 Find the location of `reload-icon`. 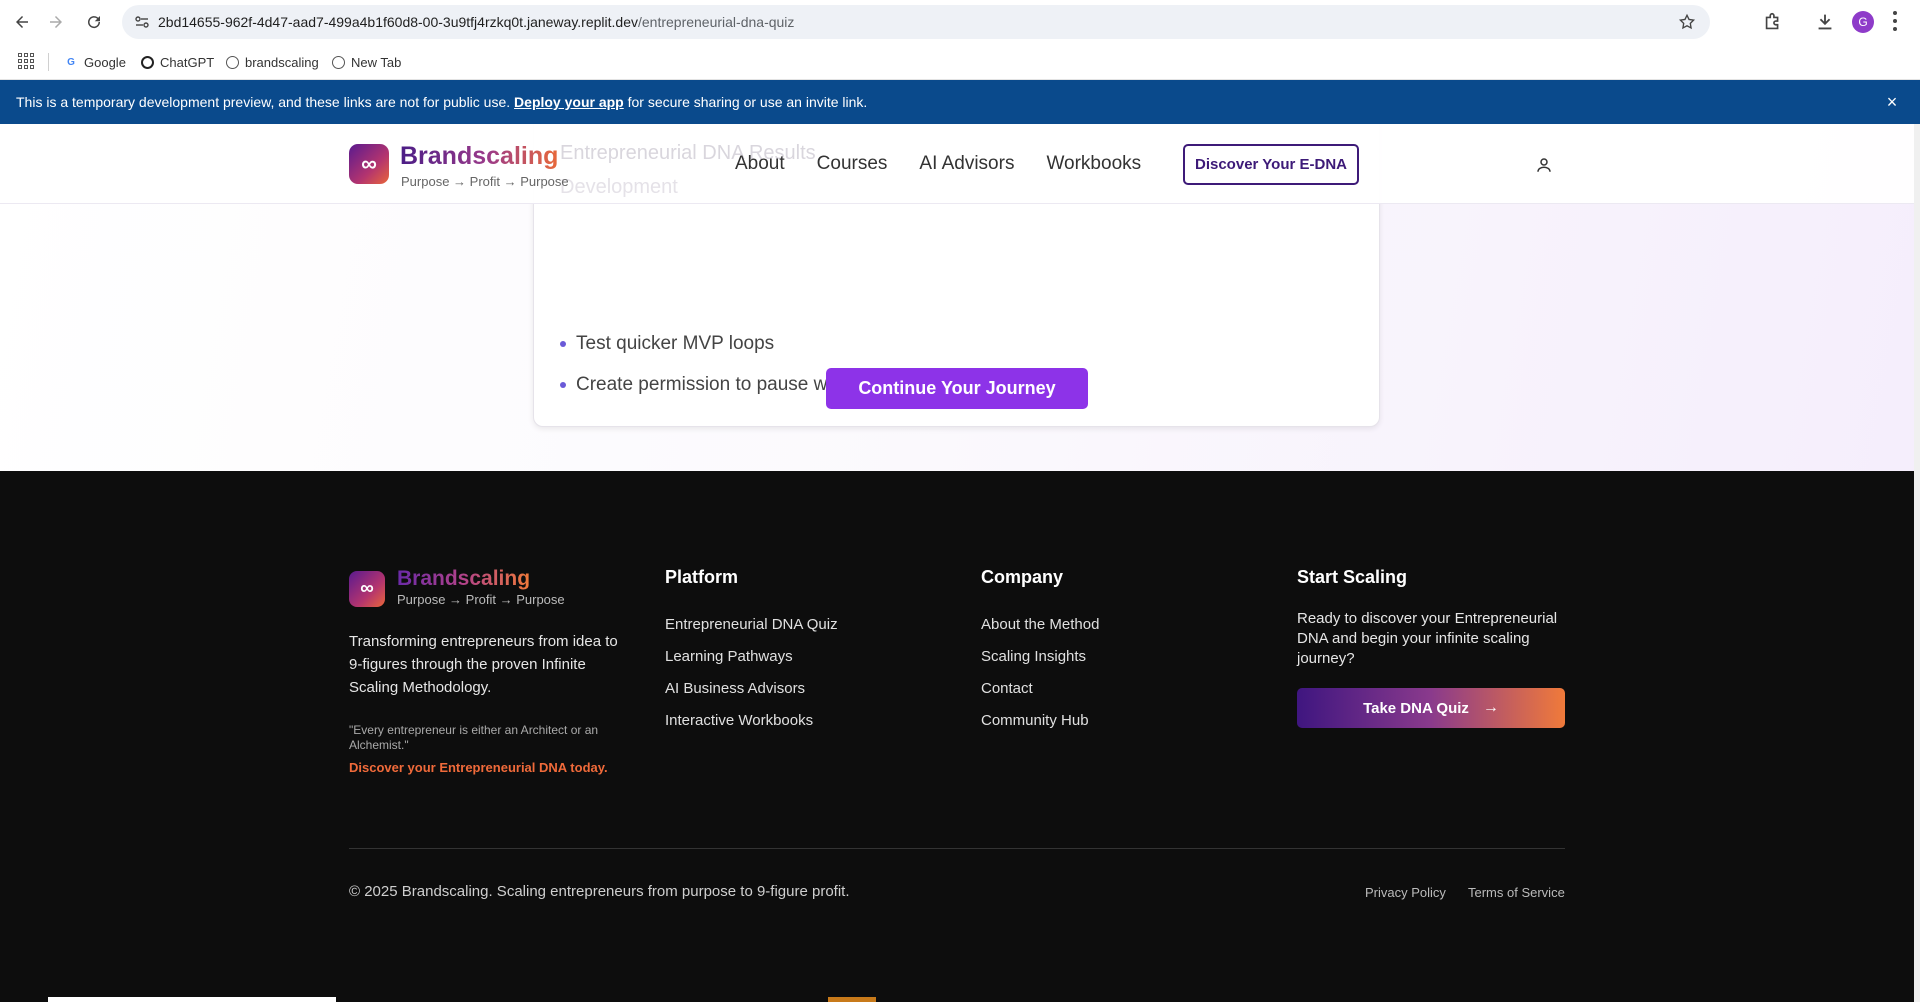

reload-icon is located at coordinates (94, 22).